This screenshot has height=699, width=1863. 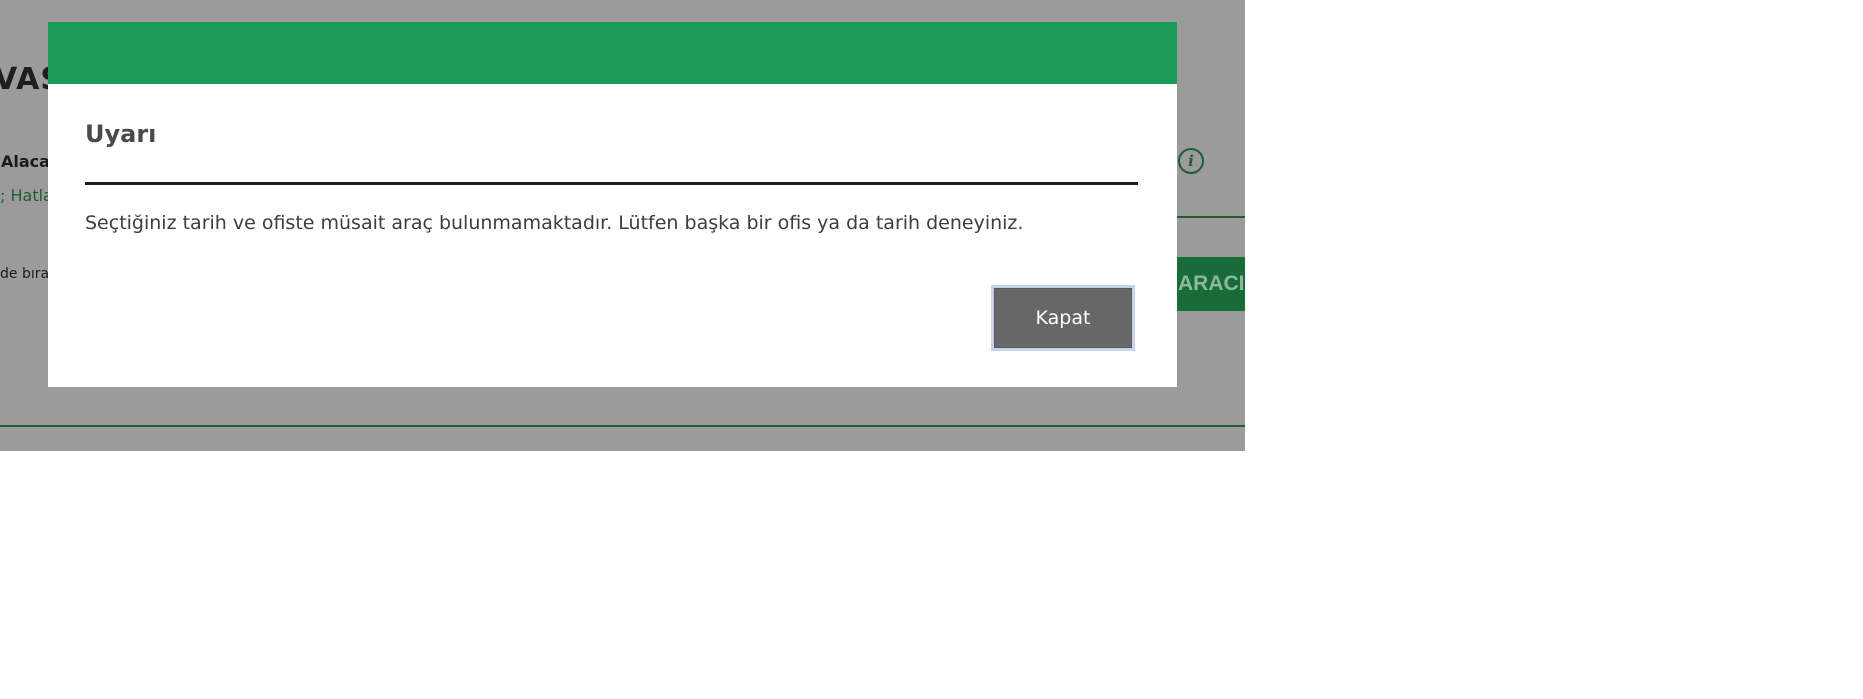 What do you see at coordinates (1063, 318) in the screenshot?
I see `close-button: Kapat` at bounding box center [1063, 318].